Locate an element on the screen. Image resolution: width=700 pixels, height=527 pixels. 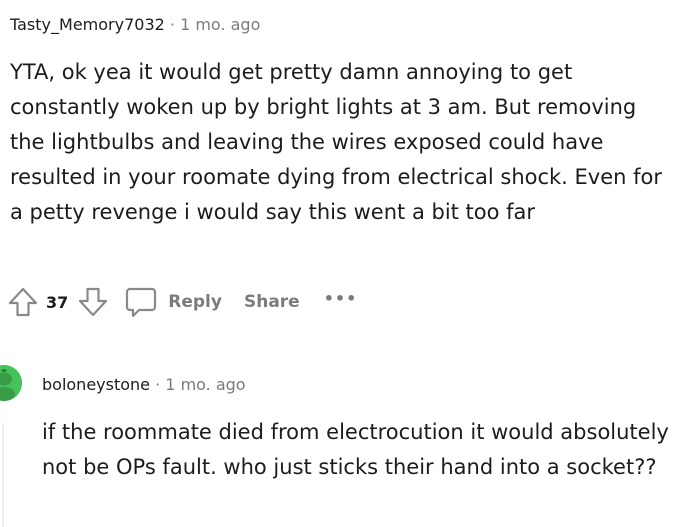
comment-meta: Tasty_Memory7032 · 1 mo. ago is located at coordinates (135, 25).